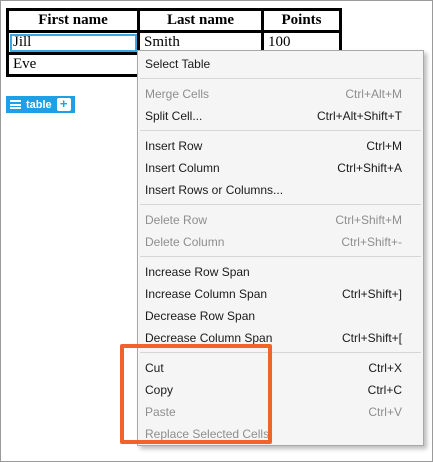 The width and height of the screenshot is (433, 462). What do you see at coordinates (280, 146) in the screenshot?
I see `menu-item-insert-row: Insert Row Ctrl+M` at bounding box center [280, 146].